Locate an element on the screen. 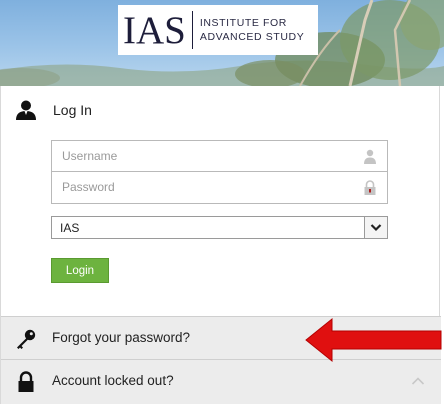 This screenshot has height=404, width=444. domain-select-toggle is located at coordinates (375, 227).